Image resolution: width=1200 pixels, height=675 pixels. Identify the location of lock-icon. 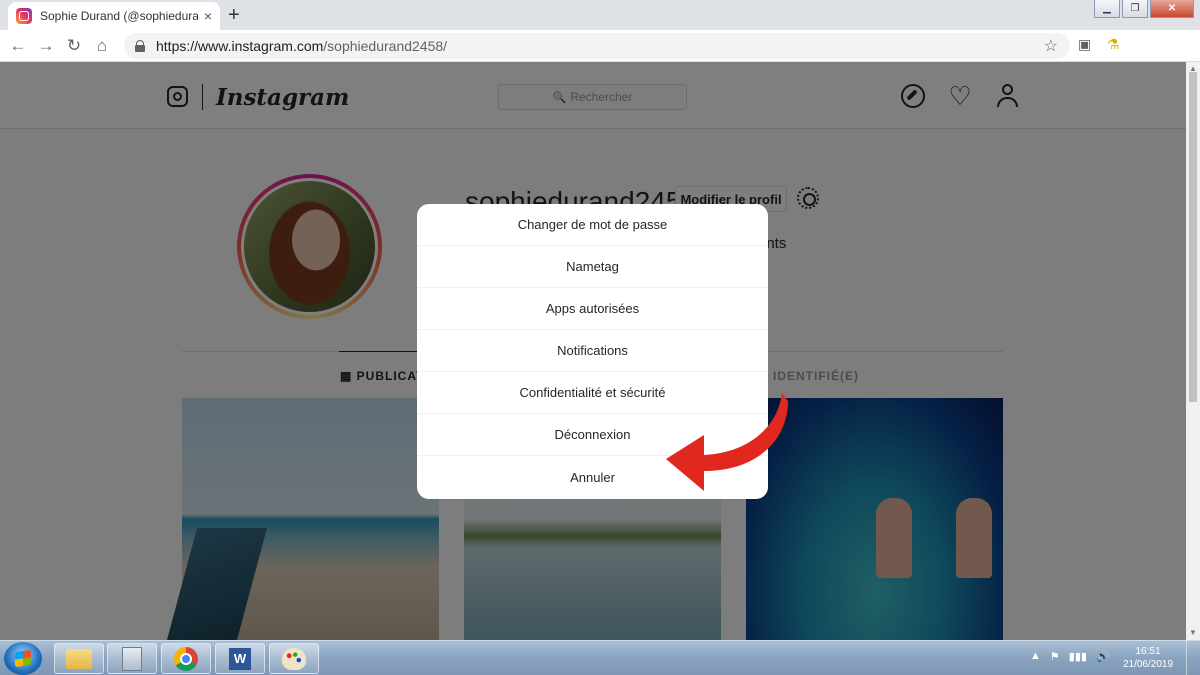
(140, 46).